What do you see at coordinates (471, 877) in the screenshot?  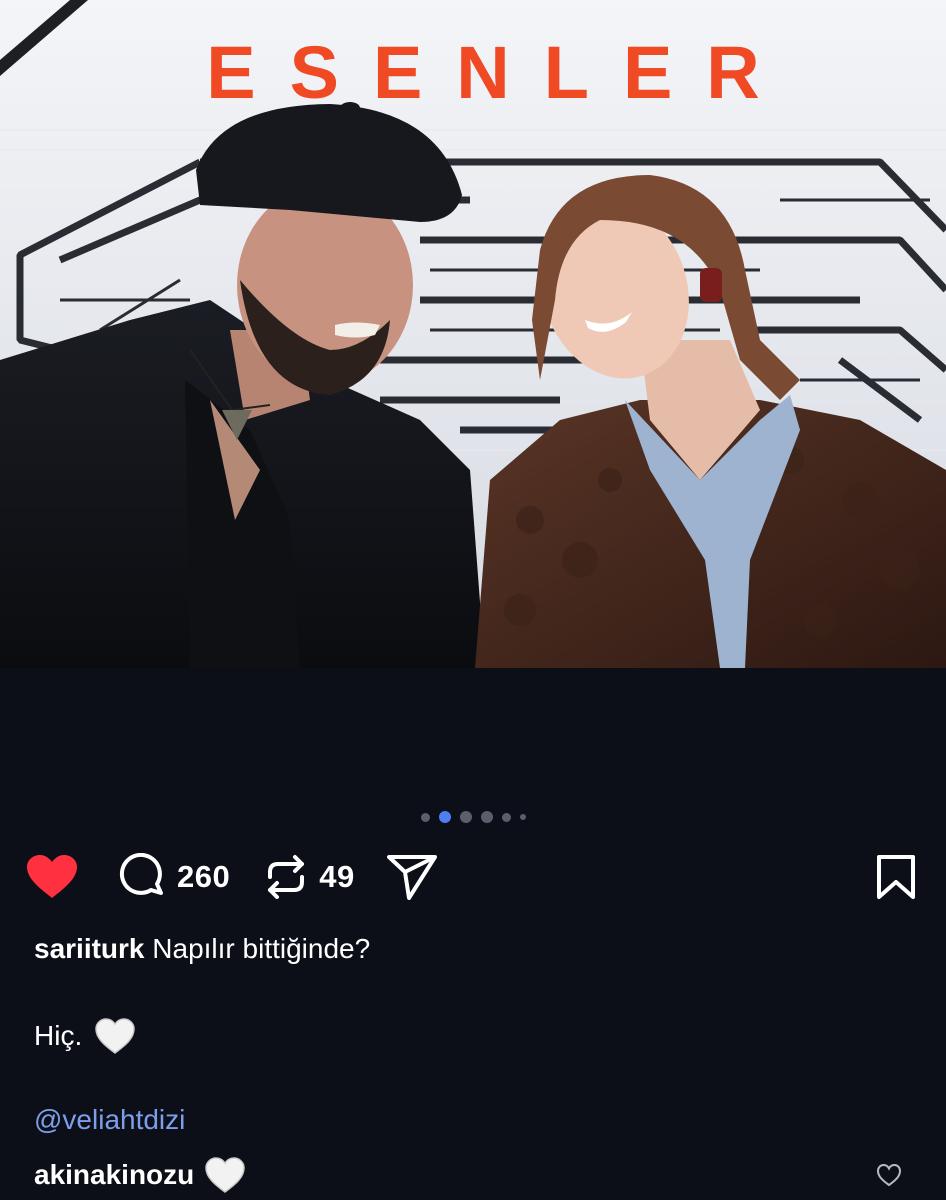 I see `post-action-bar: 260 49` at bounding box center [471, 877].